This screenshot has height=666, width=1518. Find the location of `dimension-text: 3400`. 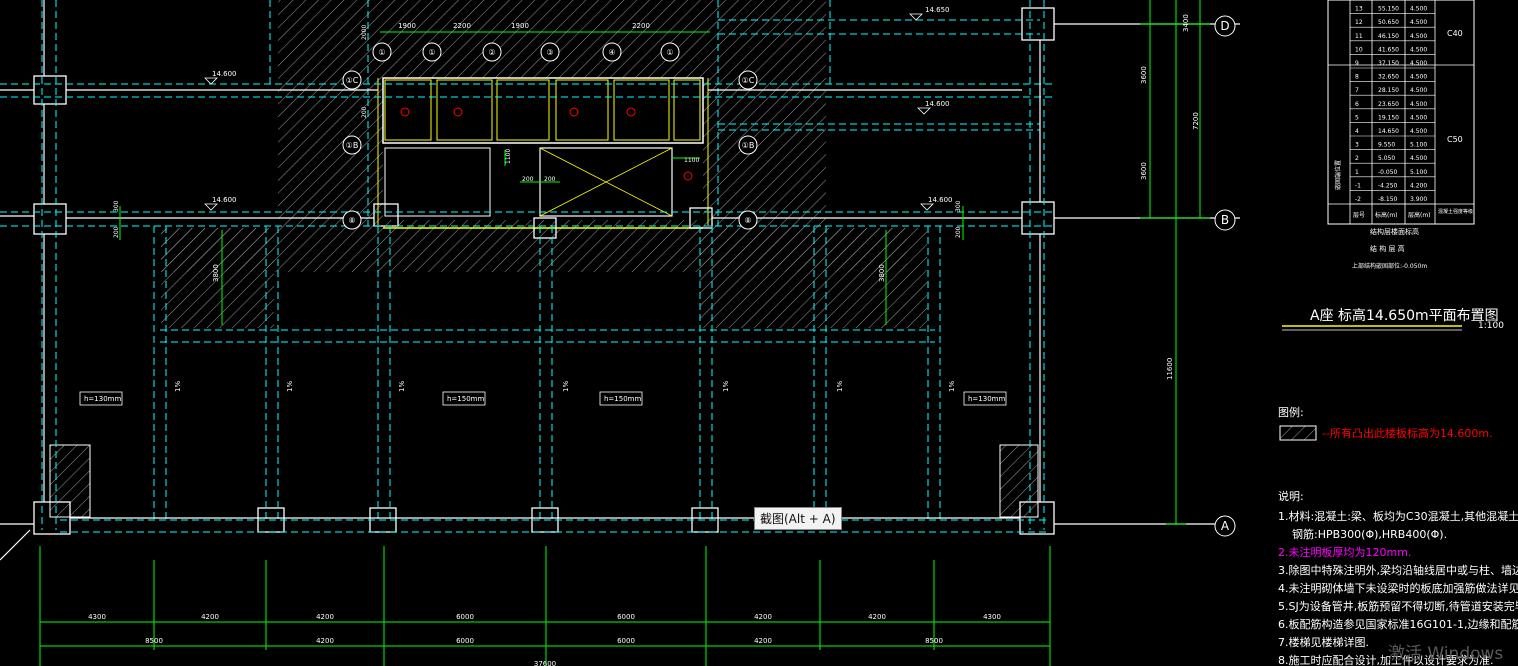

dimension-text: 3400 is located at coordinates (1186, 23).